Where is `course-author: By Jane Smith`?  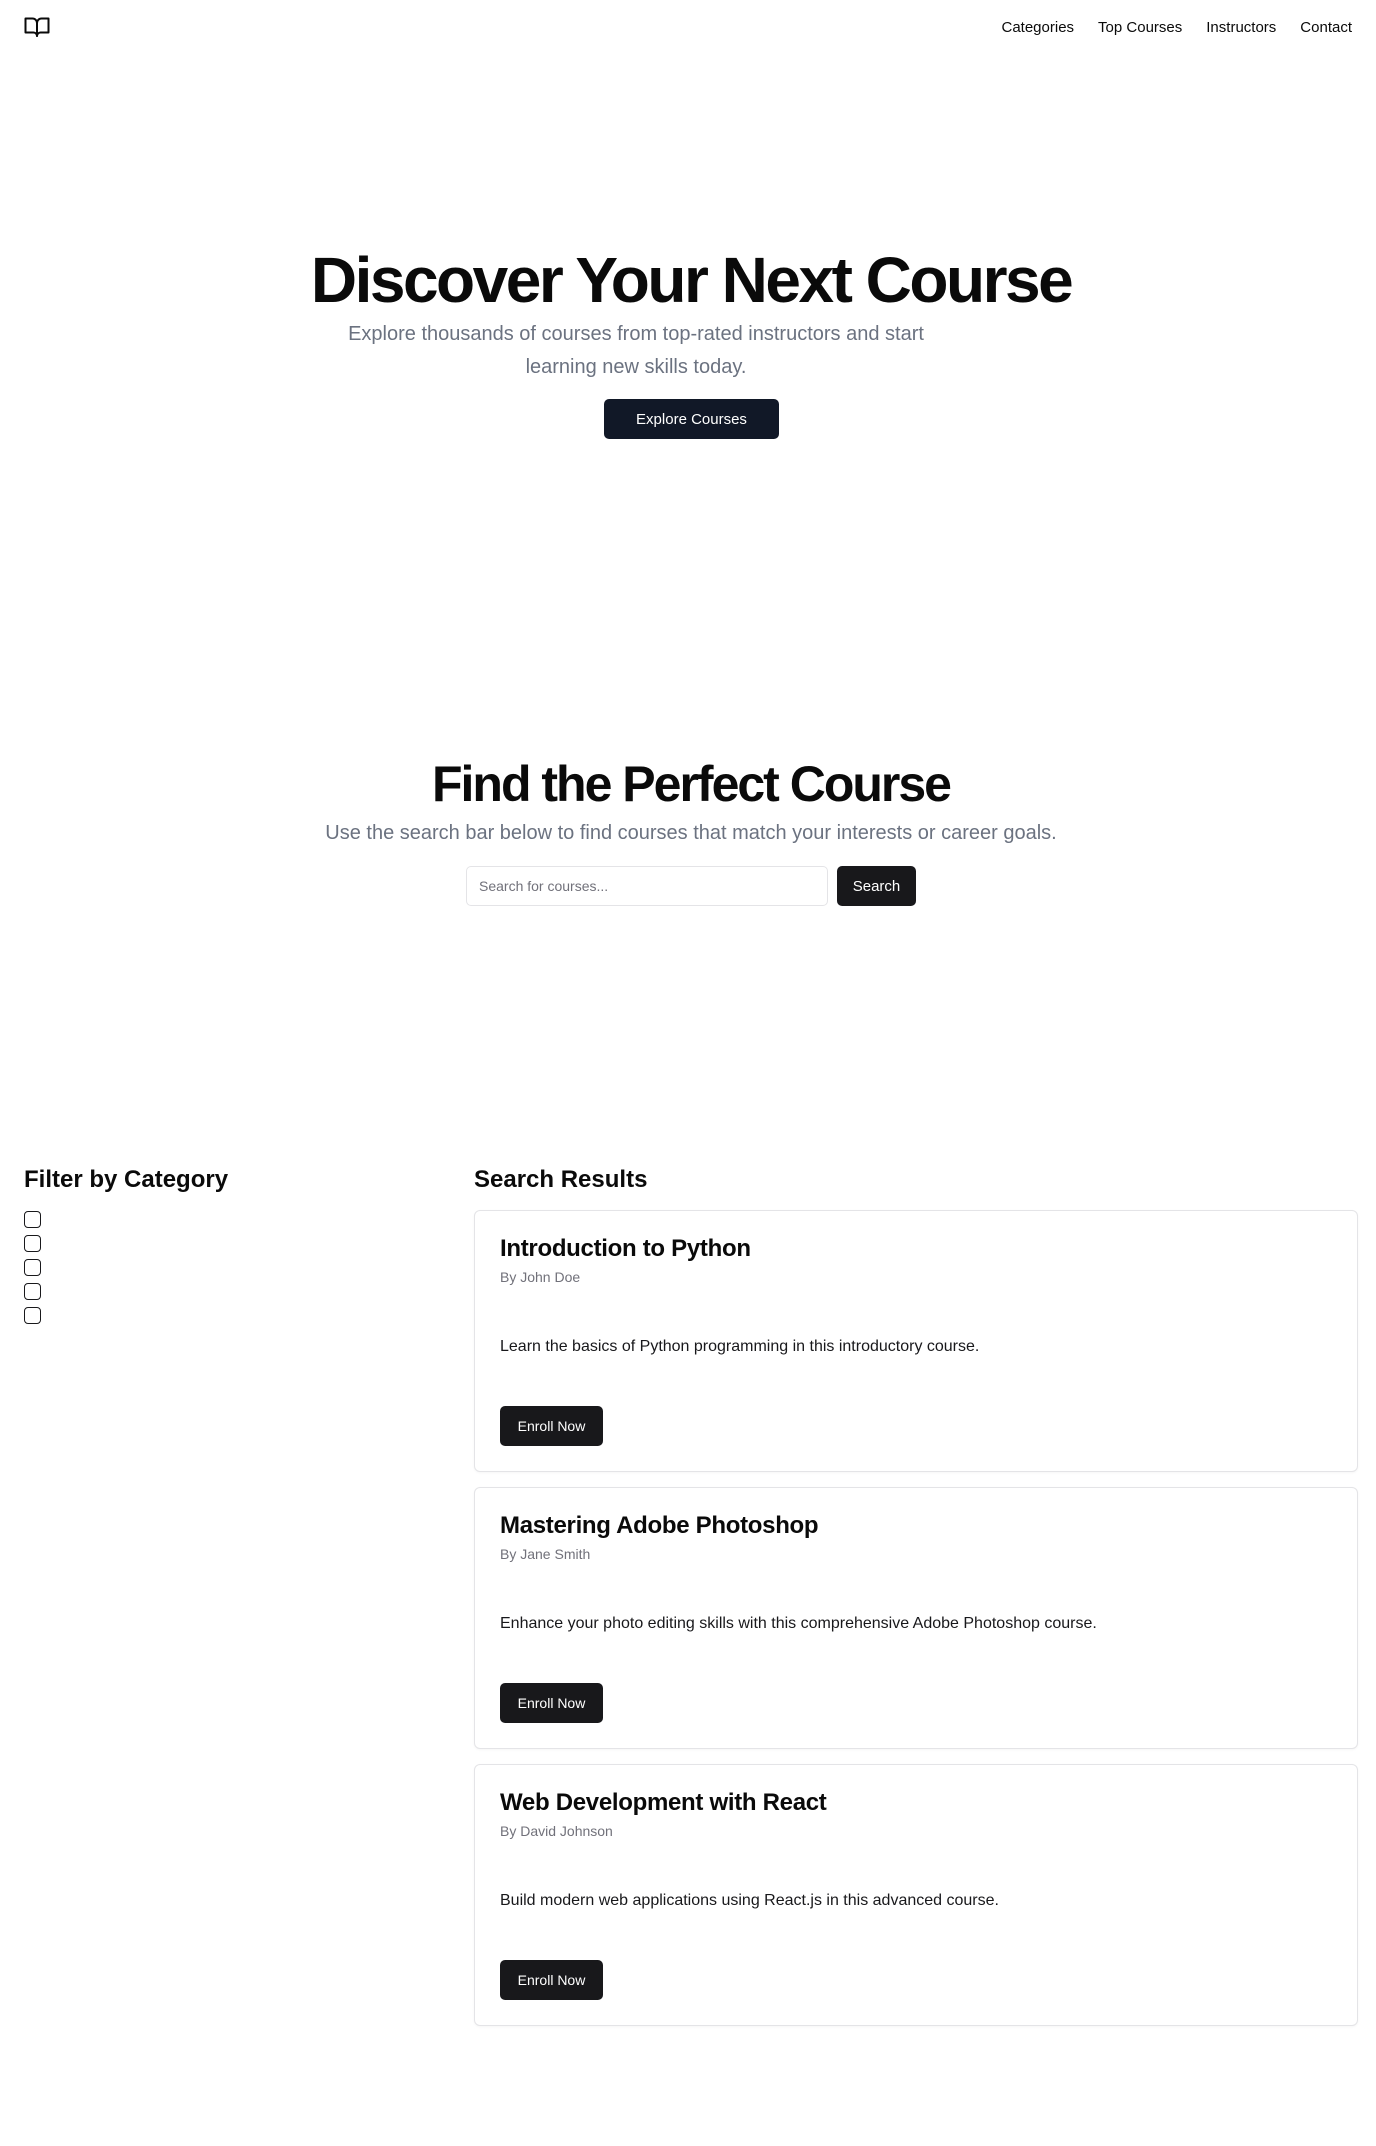
course-author: By Jane Smith is located at coordinates (545, 1554).